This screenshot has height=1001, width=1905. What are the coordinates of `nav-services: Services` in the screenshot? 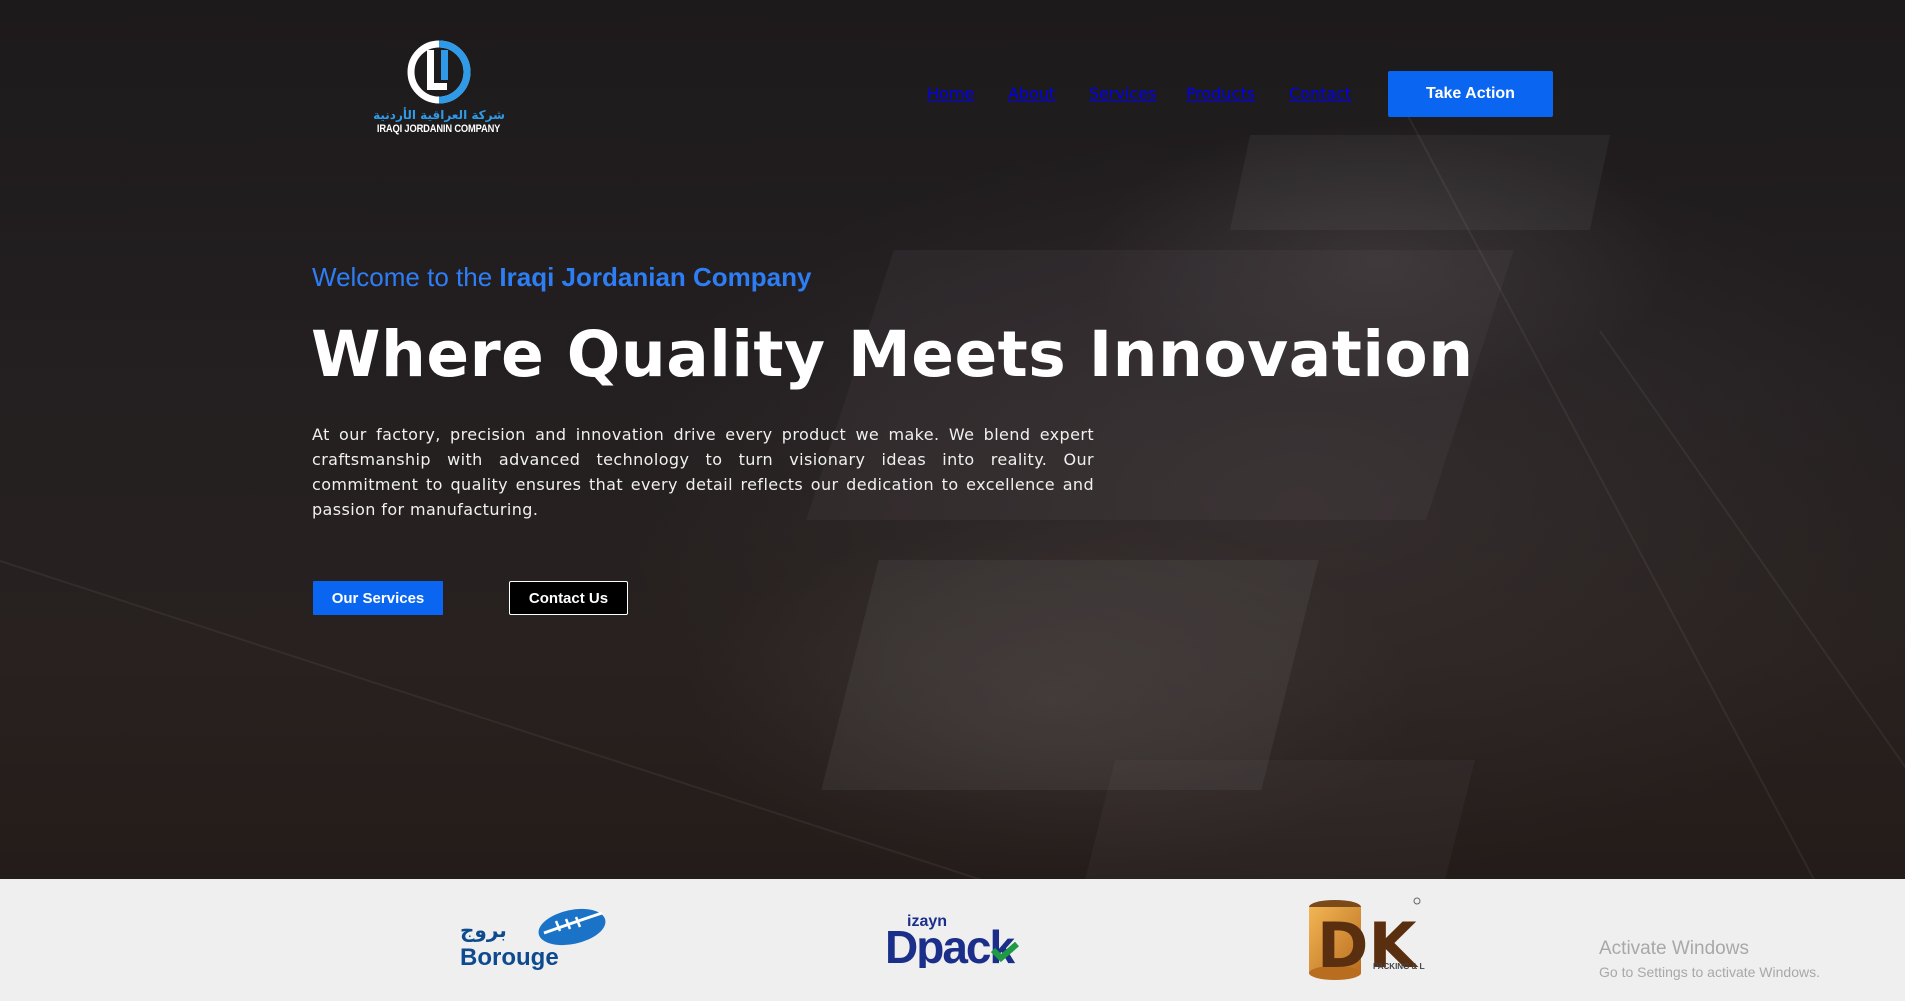 It's located at (1122, 93).